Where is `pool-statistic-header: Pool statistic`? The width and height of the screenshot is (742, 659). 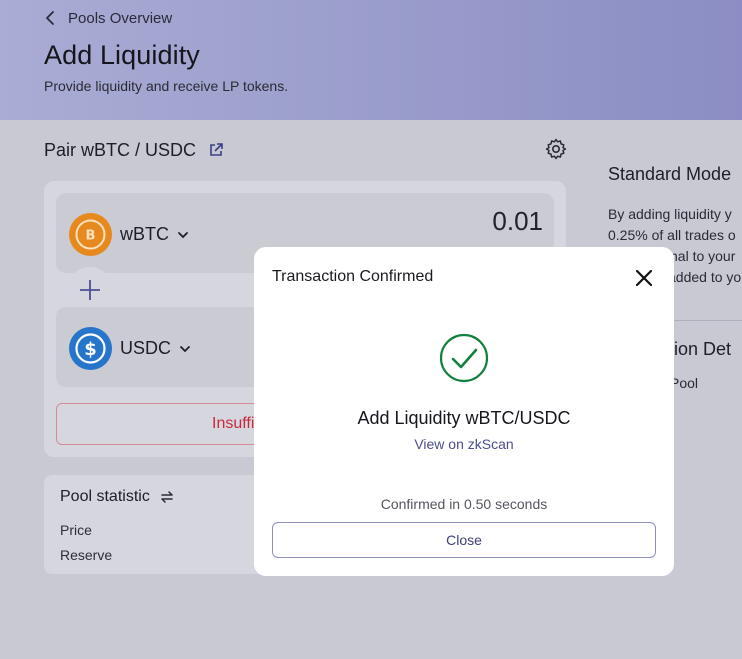 pool-statistic-header: Pool statistic is located at coordinates (117, 497).